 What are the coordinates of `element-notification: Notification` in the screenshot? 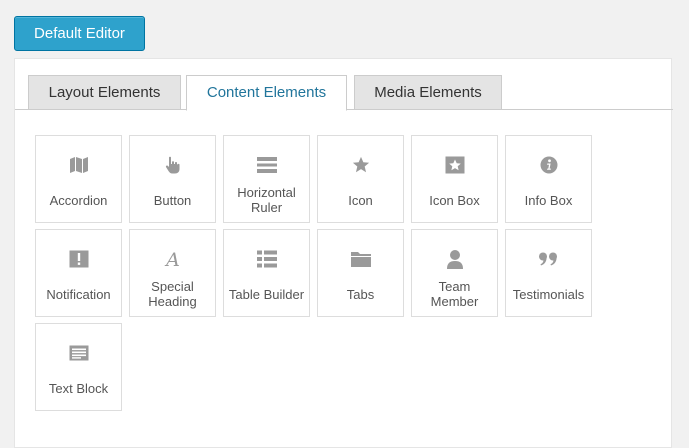 It's located at (78, 273).